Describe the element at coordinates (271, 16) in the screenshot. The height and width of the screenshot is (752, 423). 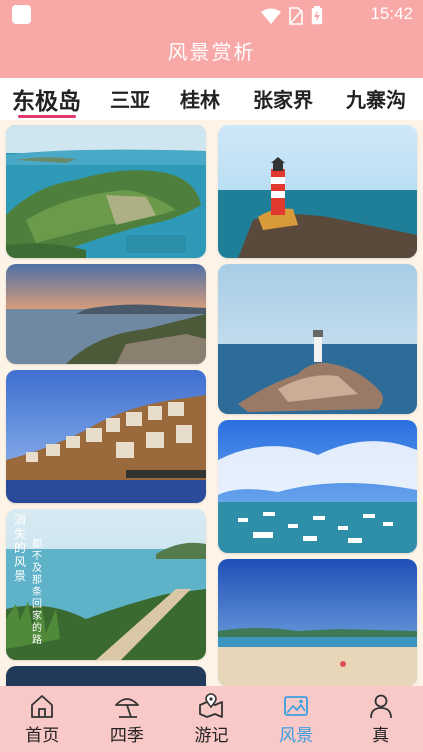
I see `wifi-icon` at that location.